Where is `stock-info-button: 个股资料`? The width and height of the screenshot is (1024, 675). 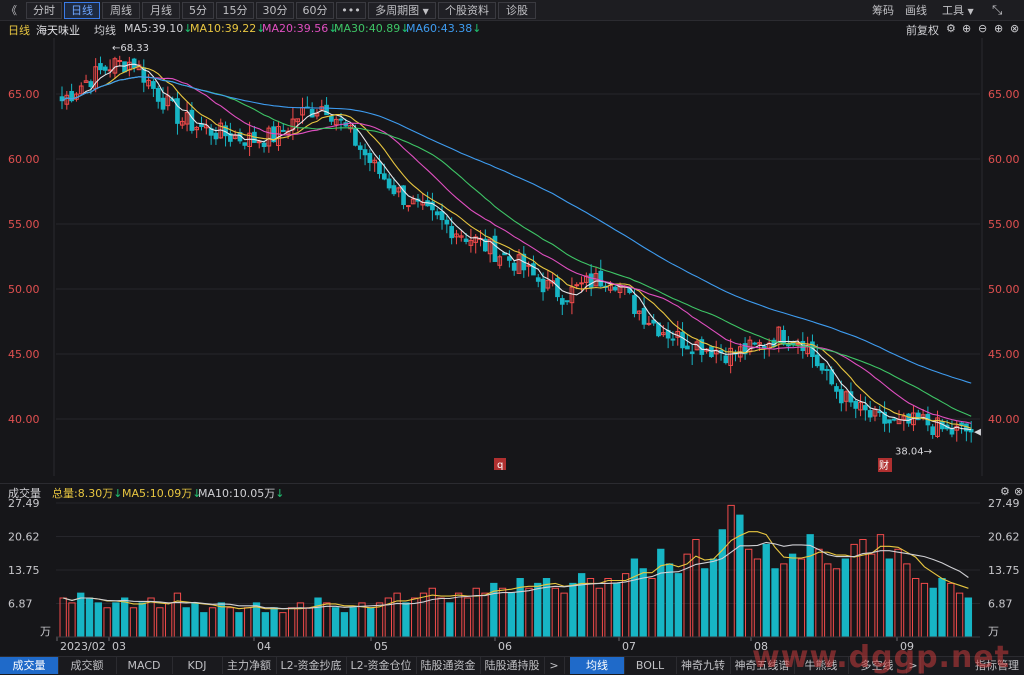
stock-info-button: 个股资料 is located at coordinates (467, 10).